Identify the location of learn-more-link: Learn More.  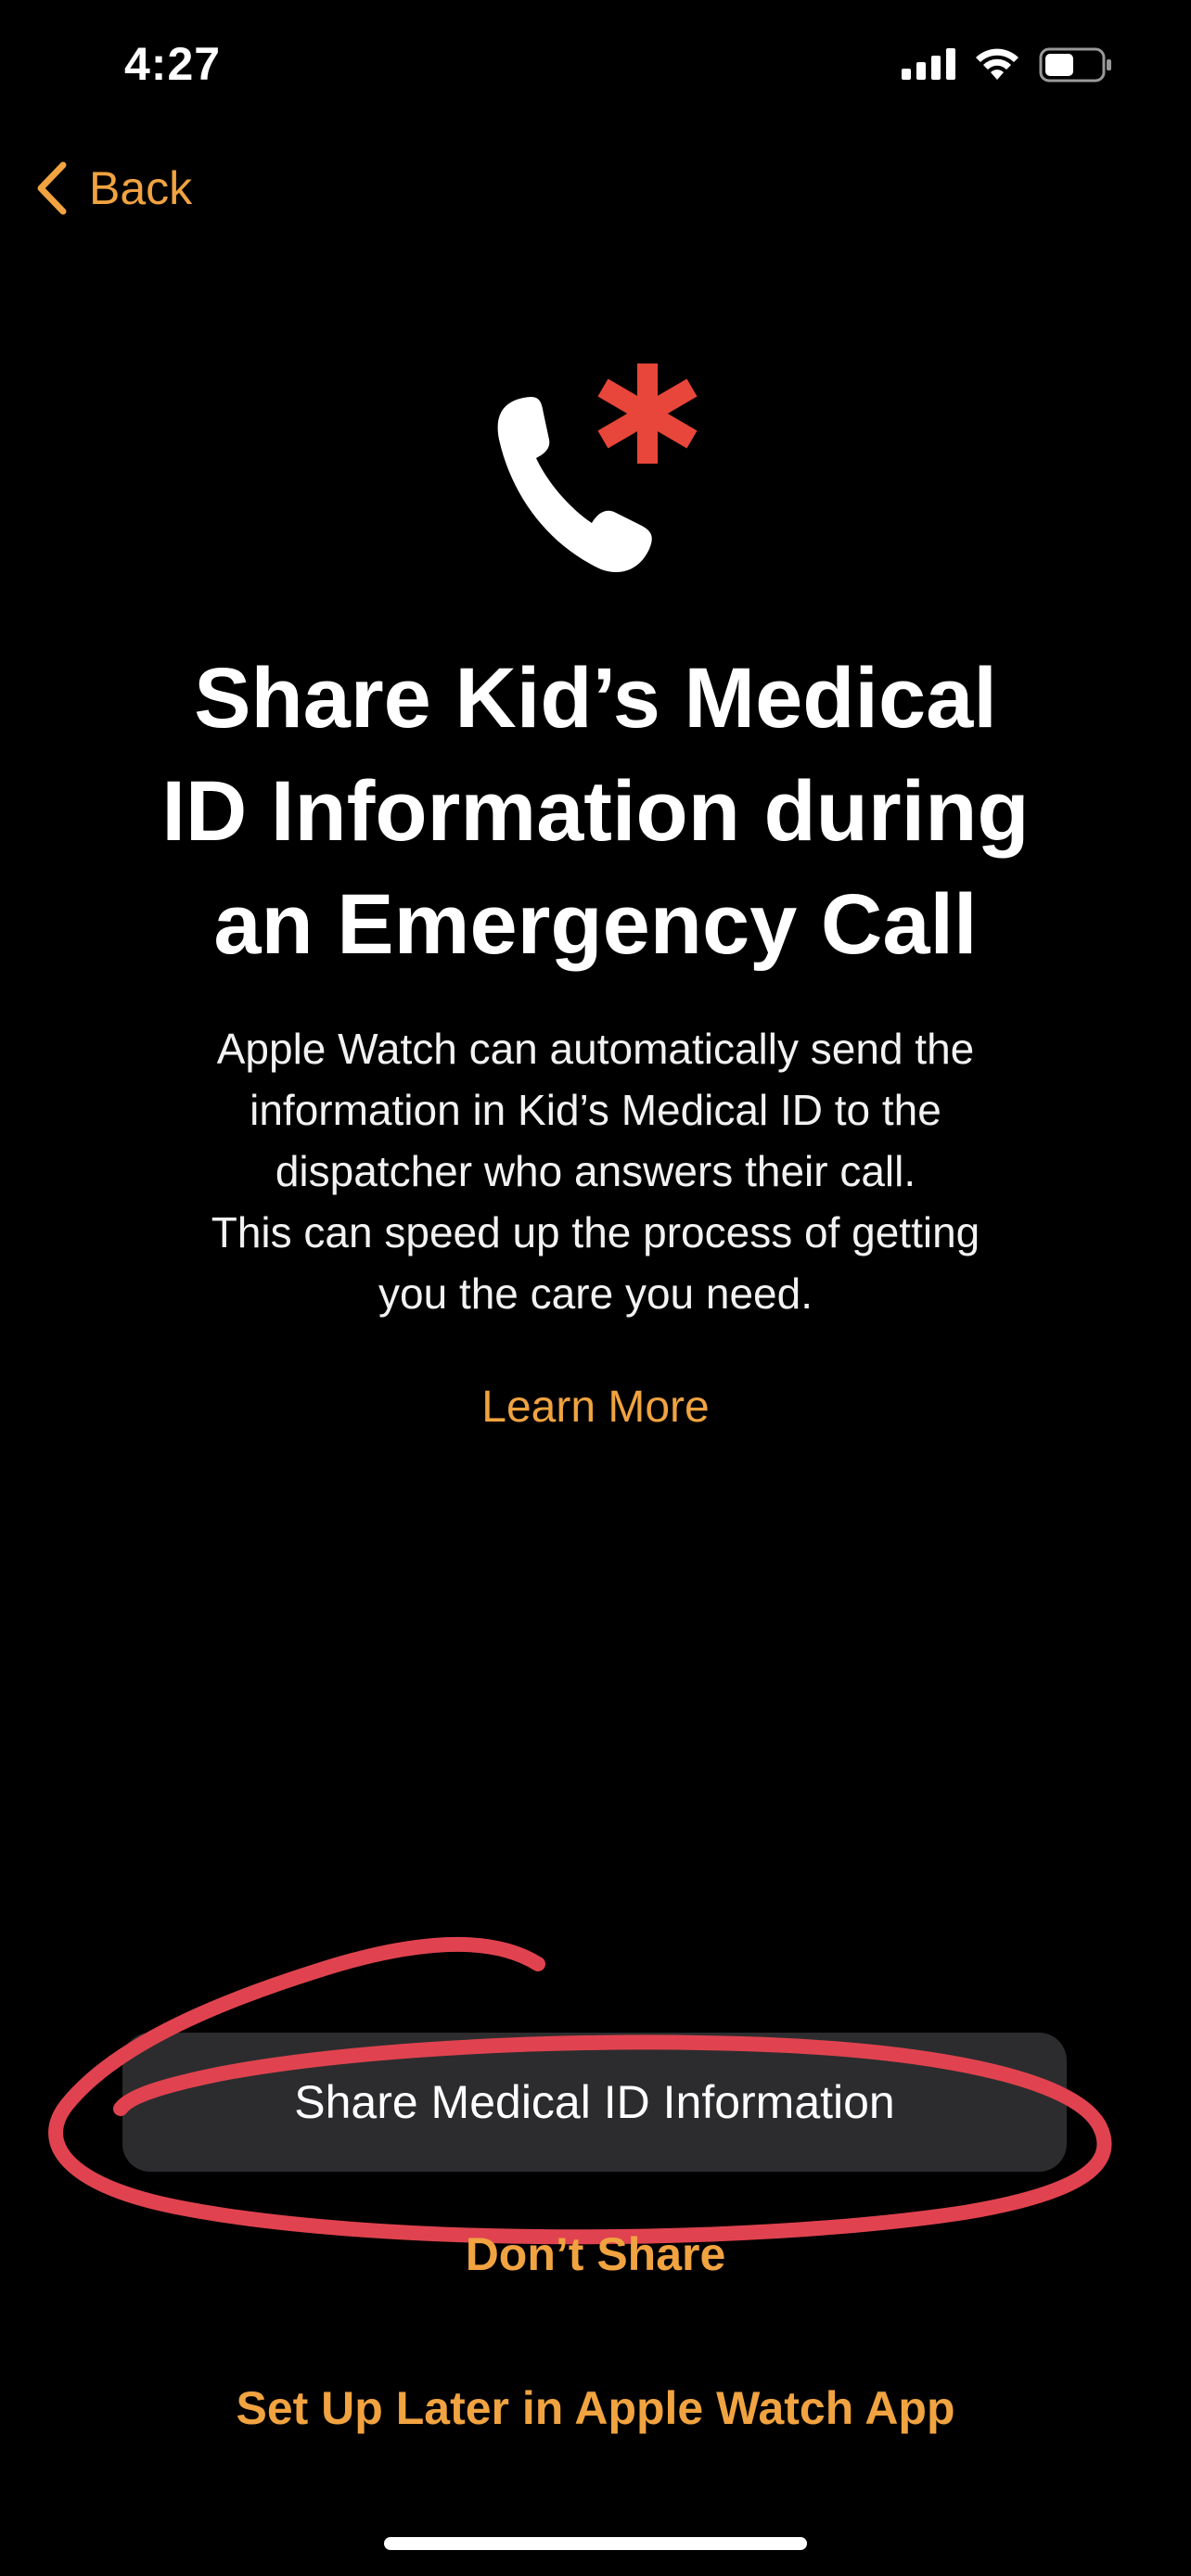
(595, 1407).